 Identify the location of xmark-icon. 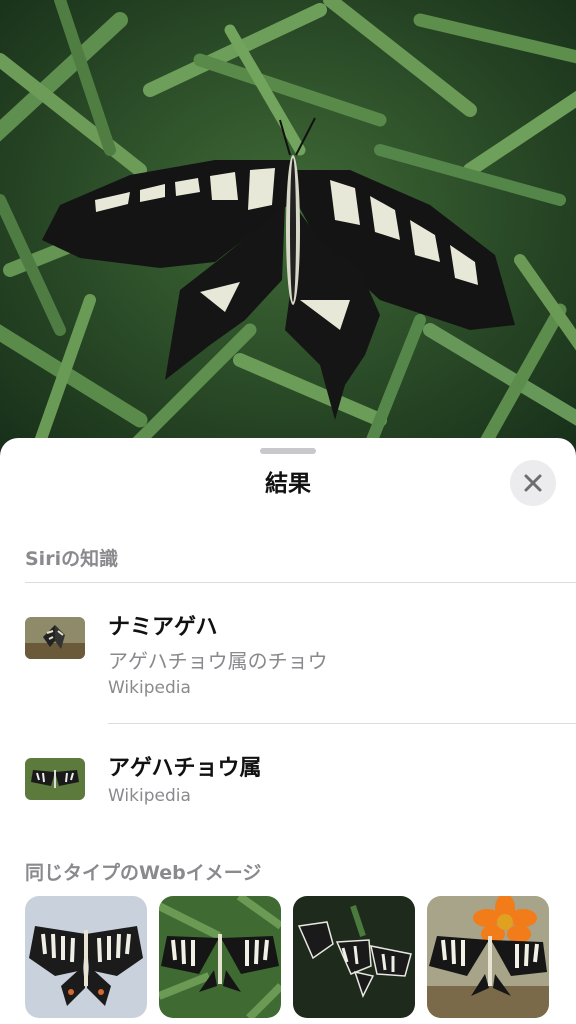
(533, 483).